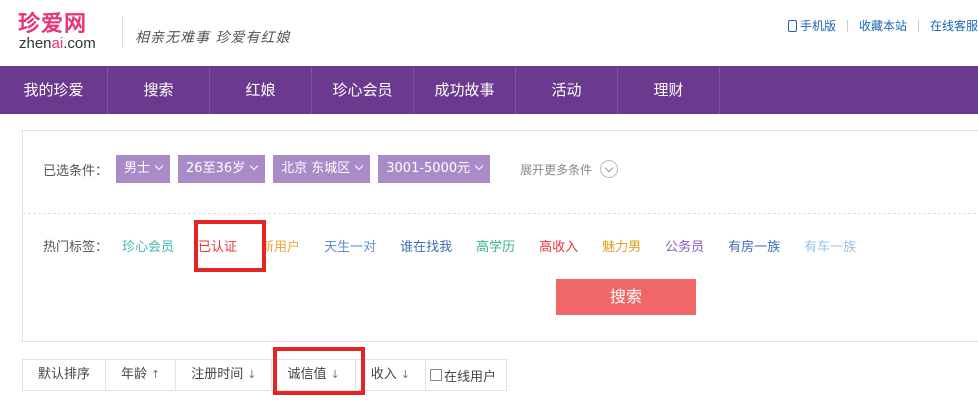 The height and width of the screenshot is (400, 978). I want to click on online-users-checkbox, so click(435, 375).